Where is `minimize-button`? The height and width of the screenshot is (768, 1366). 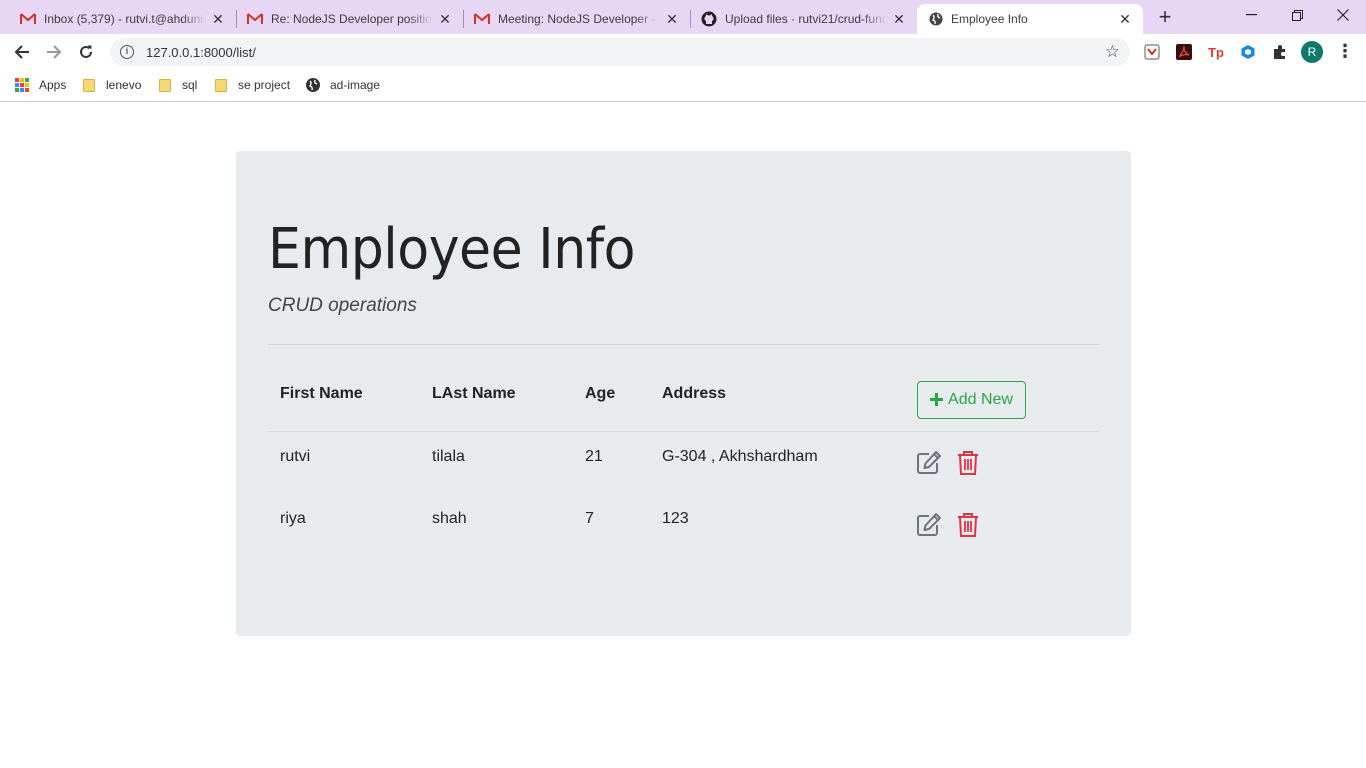 minimize-button is located at coordinates (1251, 15).